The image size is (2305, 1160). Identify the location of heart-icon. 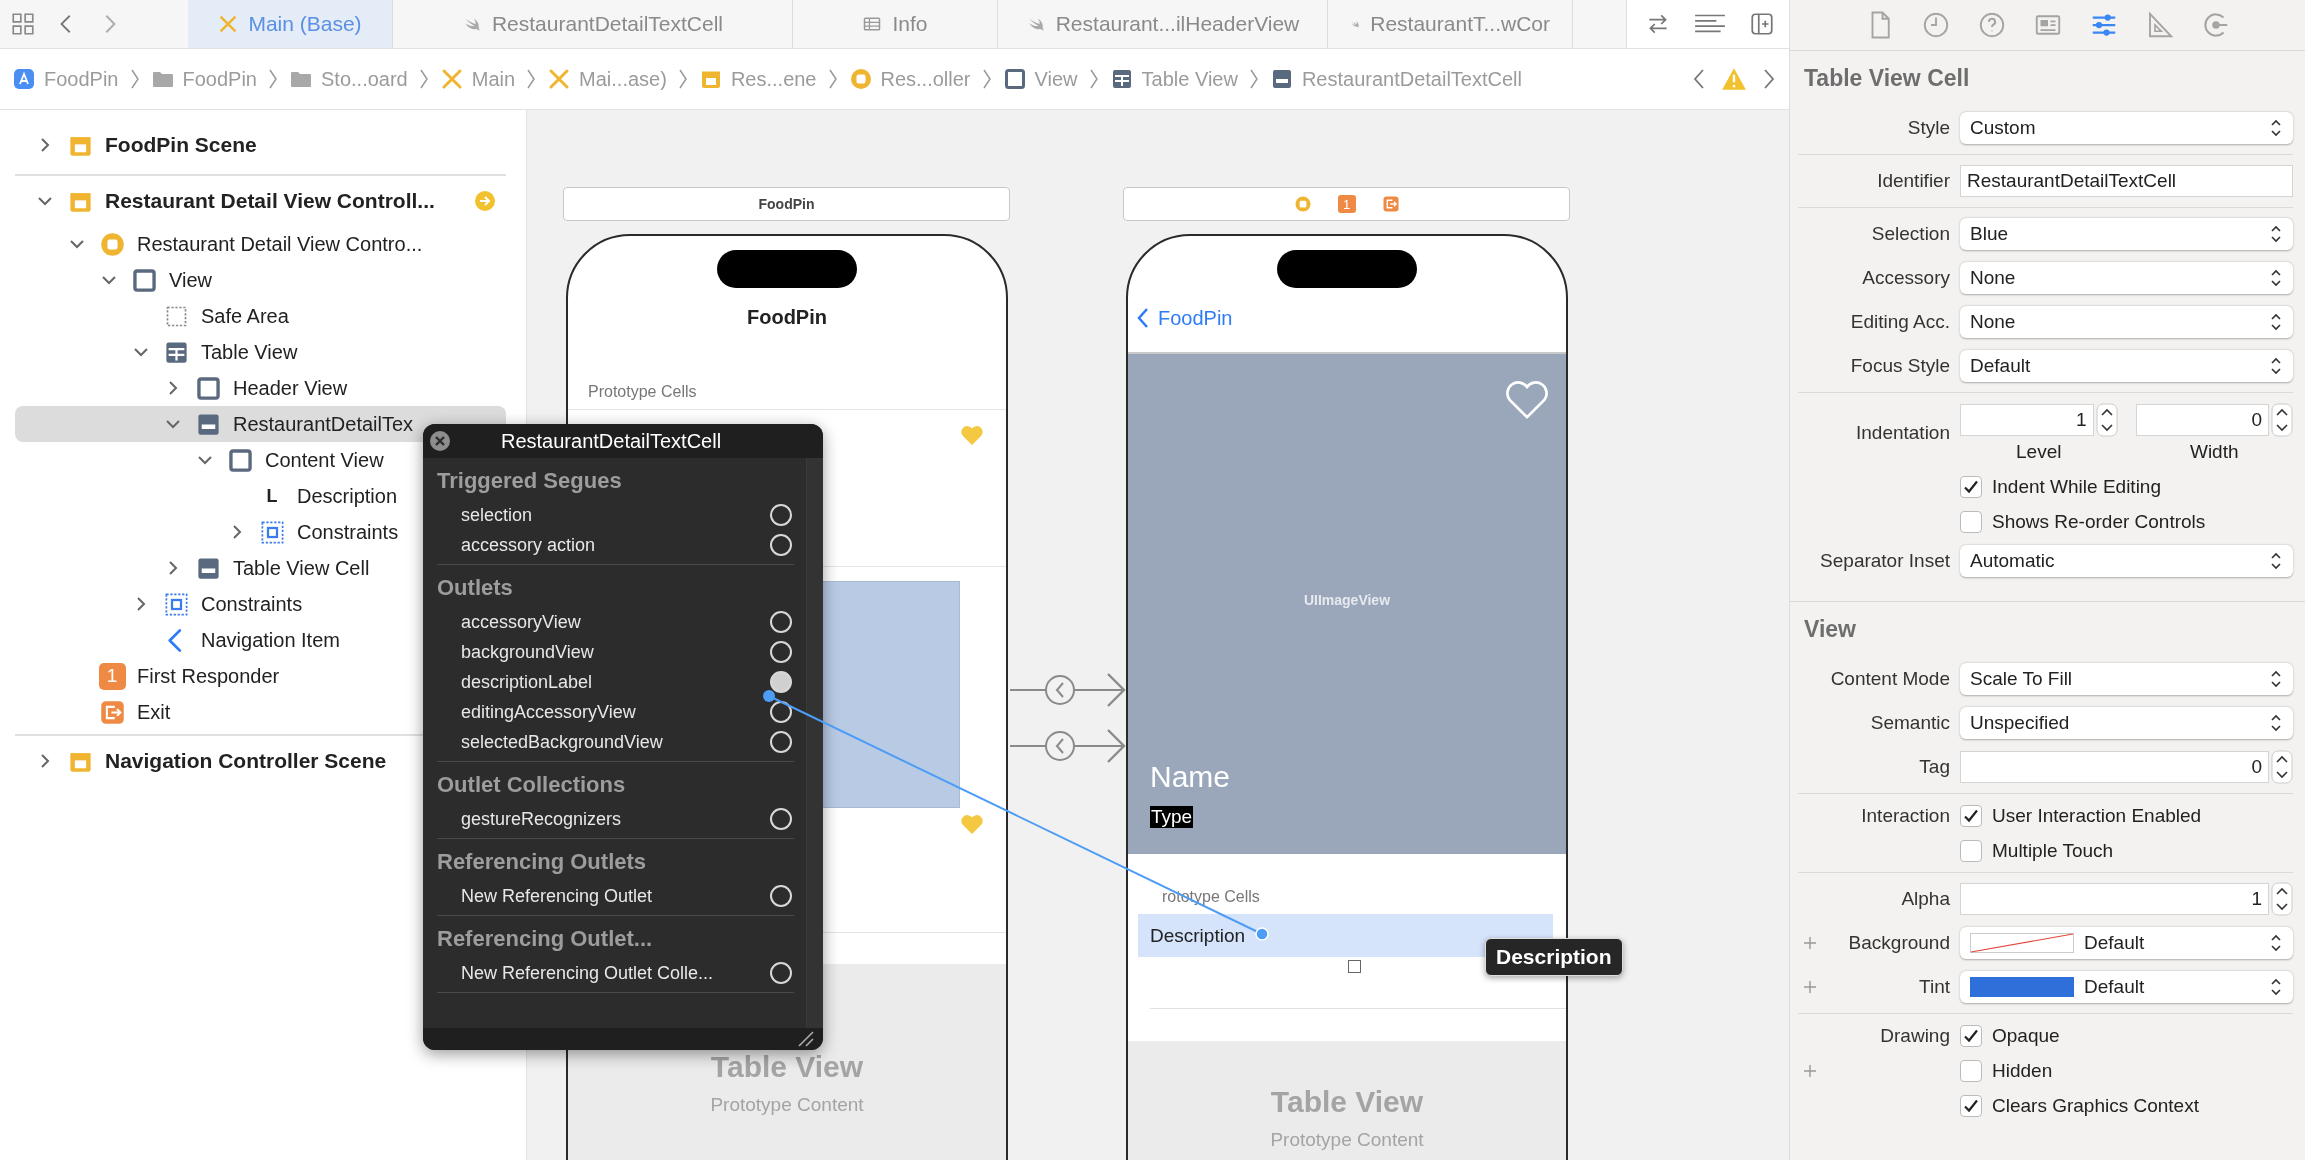
(972, 824).